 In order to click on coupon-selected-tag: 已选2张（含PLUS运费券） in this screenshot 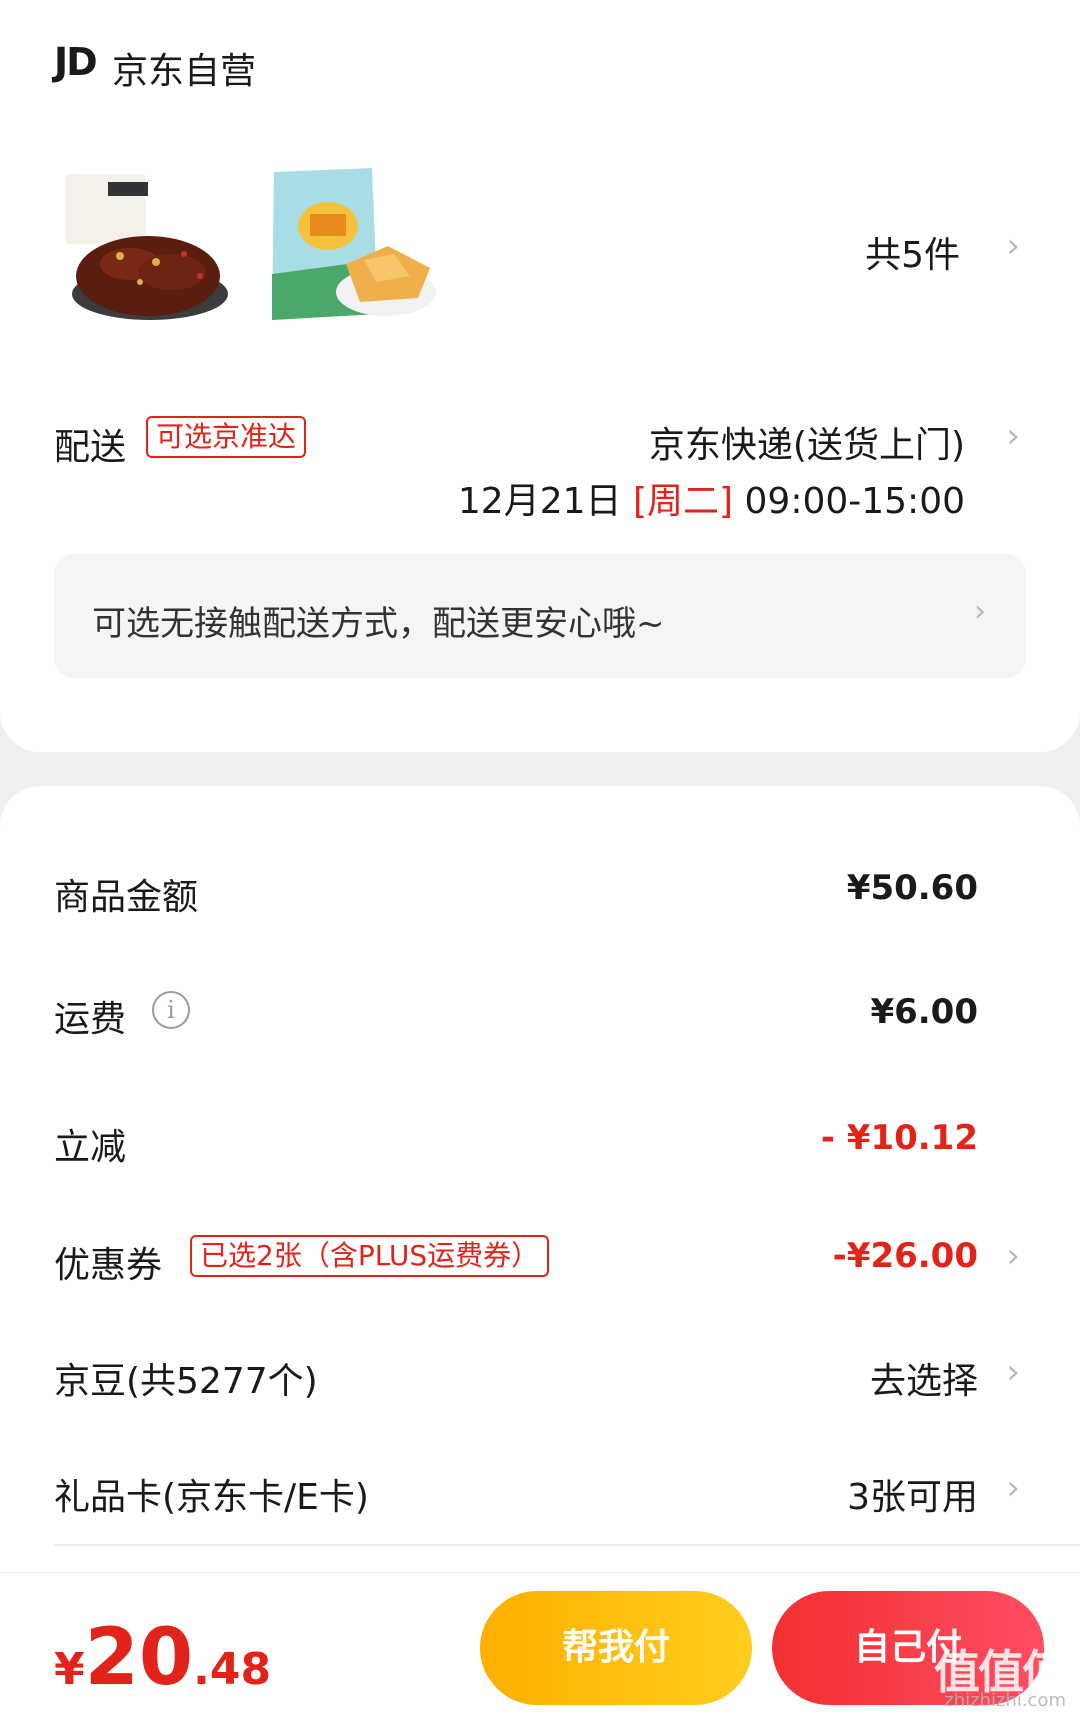, I will do `click(370, 1256)`.